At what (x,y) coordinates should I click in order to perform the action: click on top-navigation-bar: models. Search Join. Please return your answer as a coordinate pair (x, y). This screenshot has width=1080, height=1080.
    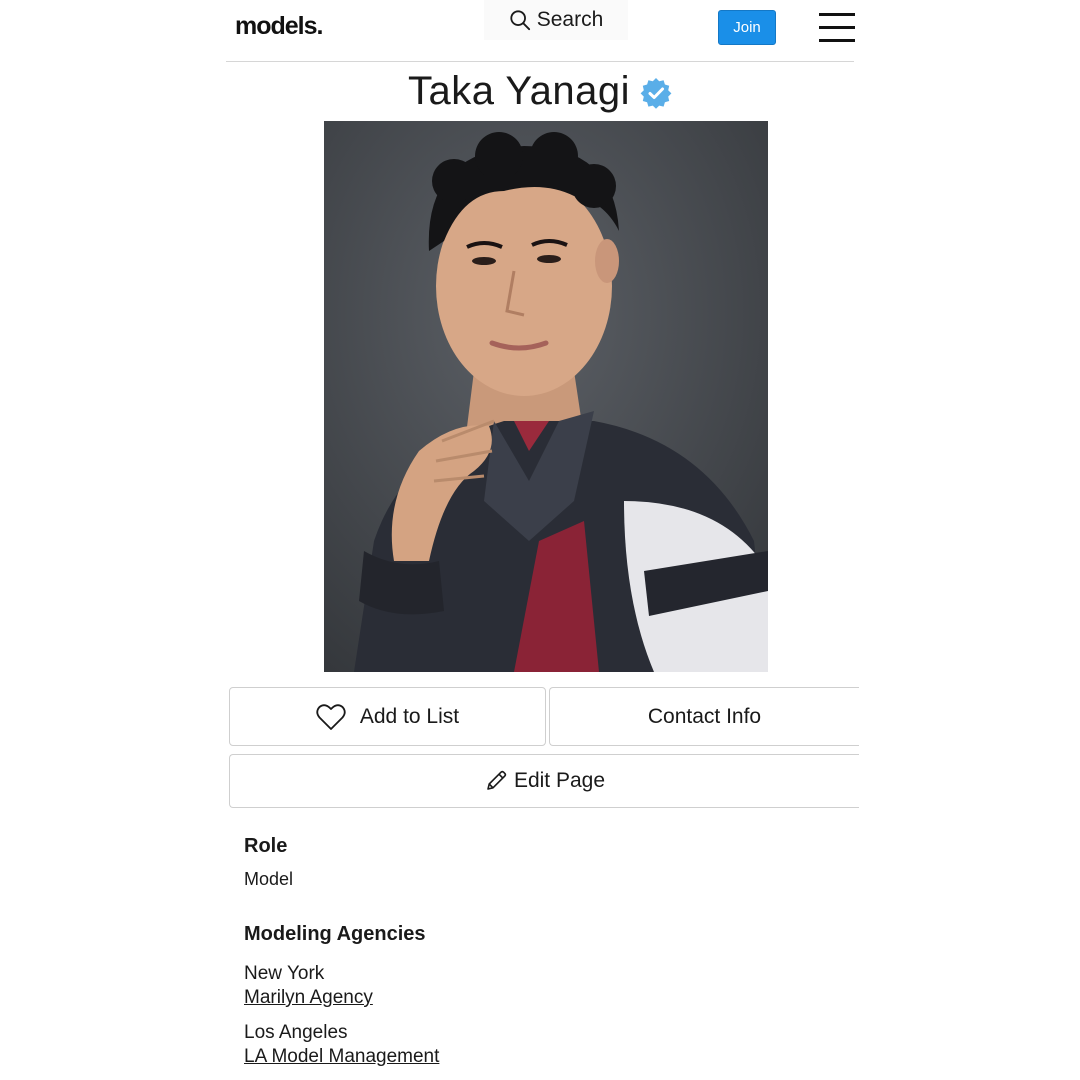
    Looking at the image, I should click on (540, 31).